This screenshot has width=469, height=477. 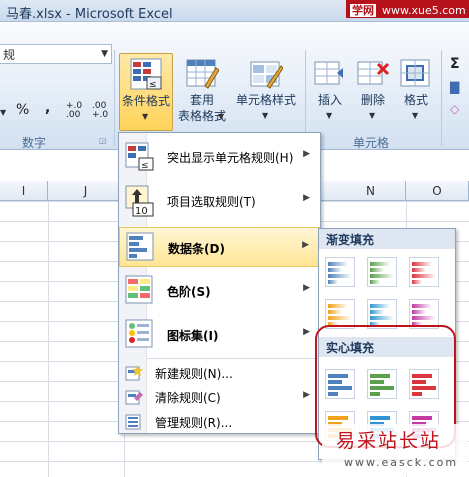 I want to click on number-format-dropdown: 规 ▼, so click(x=56, y=54).